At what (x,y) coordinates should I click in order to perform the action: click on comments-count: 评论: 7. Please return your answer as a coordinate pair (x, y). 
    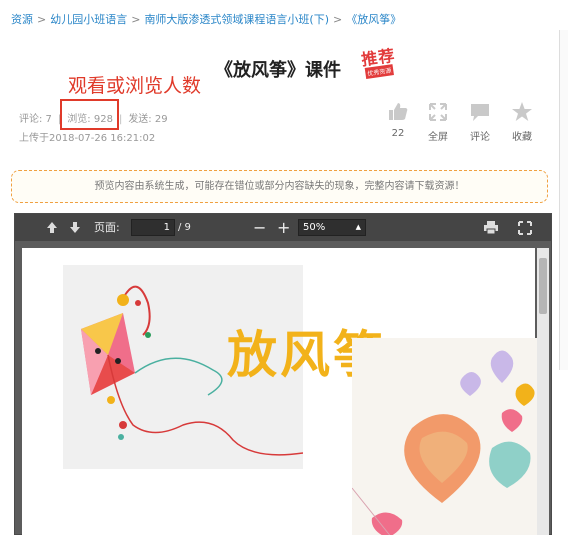
    Looking at the image, I should click on (35, 119).